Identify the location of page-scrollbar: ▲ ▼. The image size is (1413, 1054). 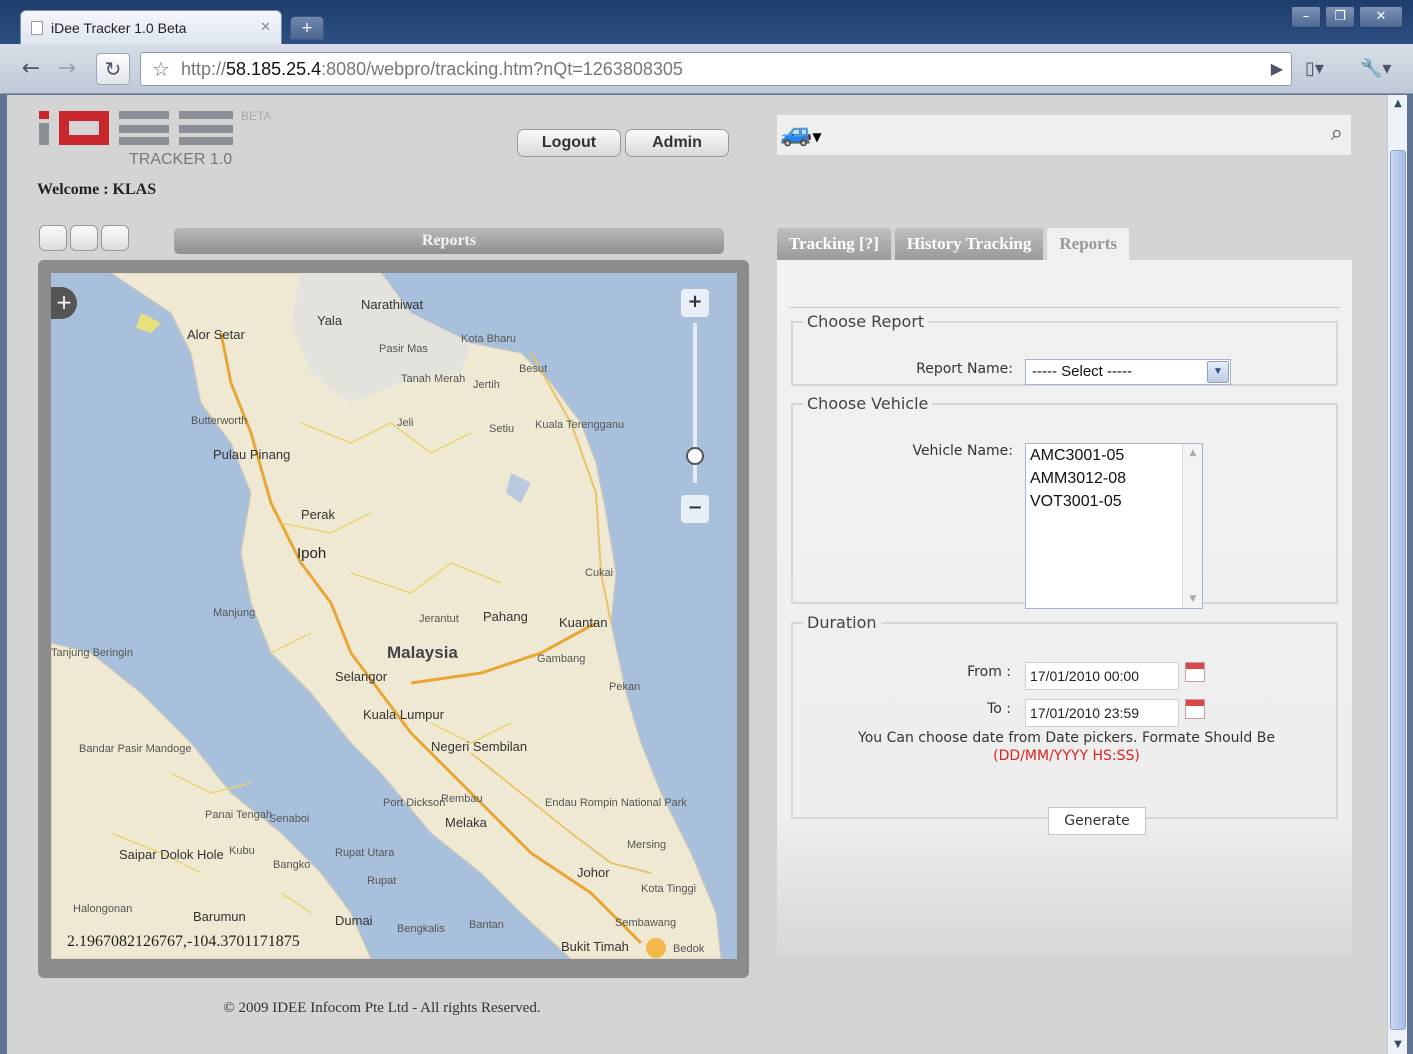
(1397, 574).